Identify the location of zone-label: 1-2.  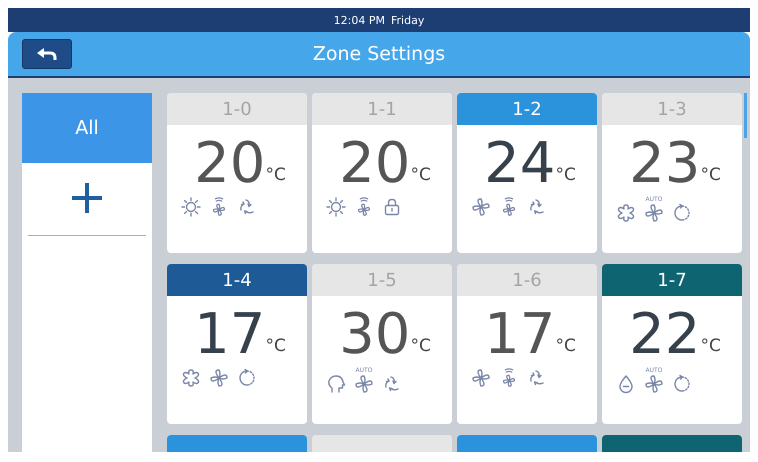
(527, 109).